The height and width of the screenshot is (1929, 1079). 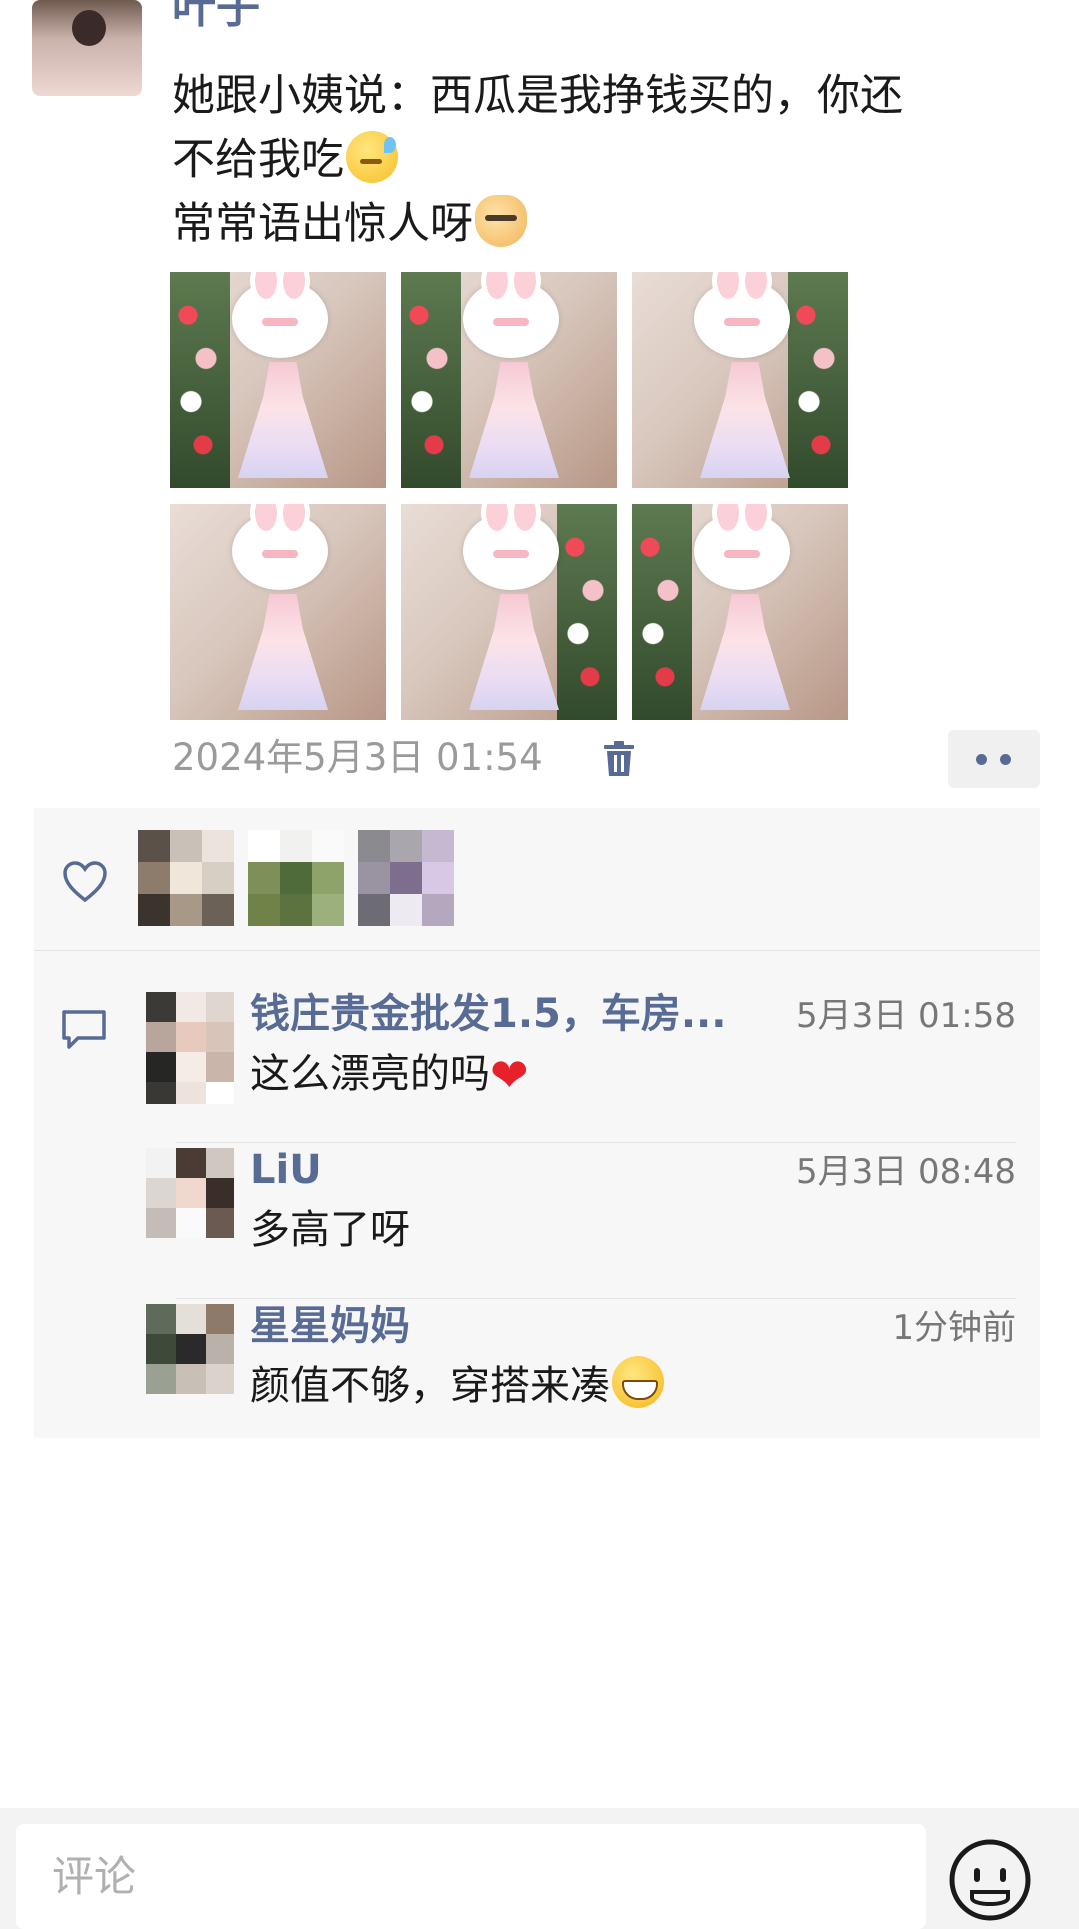 I want to click on photo-grid, so click(x=509, y=496).